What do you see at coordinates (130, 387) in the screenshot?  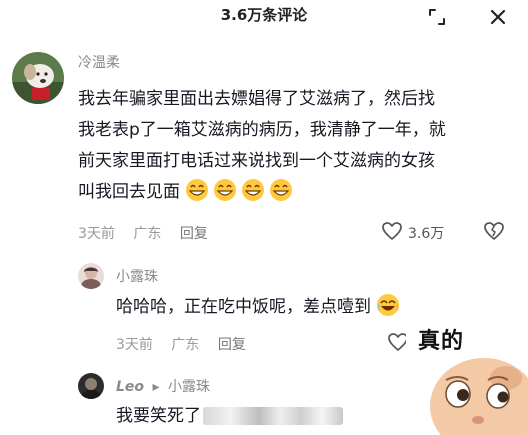 I see `reply-author: Leo` at bounding box center [130, 387].